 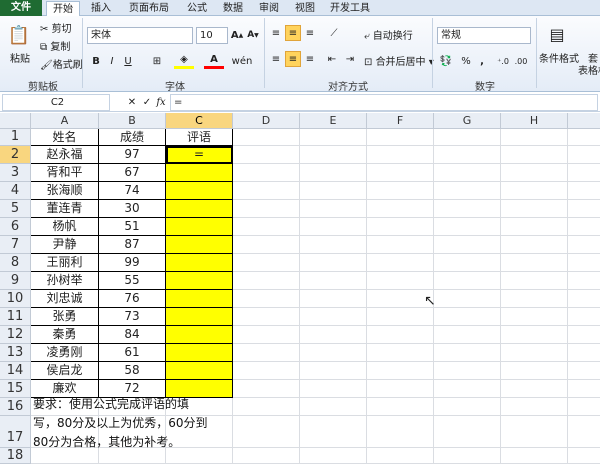 I want to click on row-header-9: 9, so click(x=15, y=281).